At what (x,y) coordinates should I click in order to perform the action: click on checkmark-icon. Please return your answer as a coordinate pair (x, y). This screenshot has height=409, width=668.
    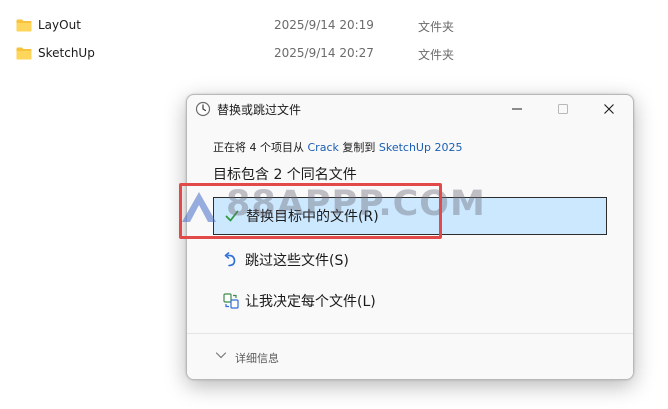
    Looking at the image, I should click on (232, 216).